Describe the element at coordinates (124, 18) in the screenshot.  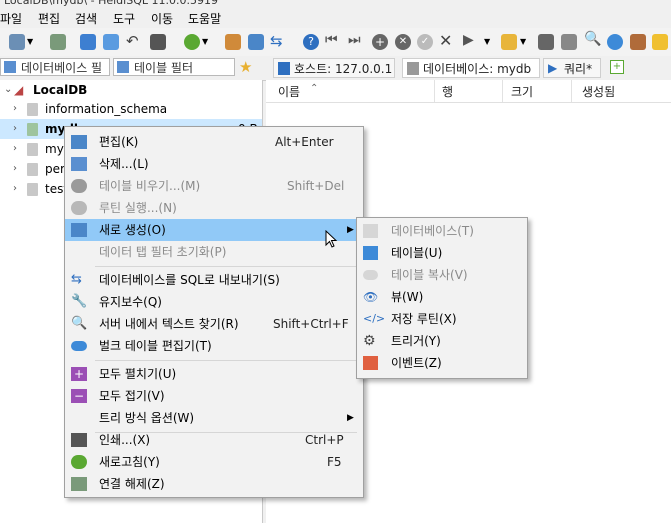
I see `menu-tools: 도구` at that location.